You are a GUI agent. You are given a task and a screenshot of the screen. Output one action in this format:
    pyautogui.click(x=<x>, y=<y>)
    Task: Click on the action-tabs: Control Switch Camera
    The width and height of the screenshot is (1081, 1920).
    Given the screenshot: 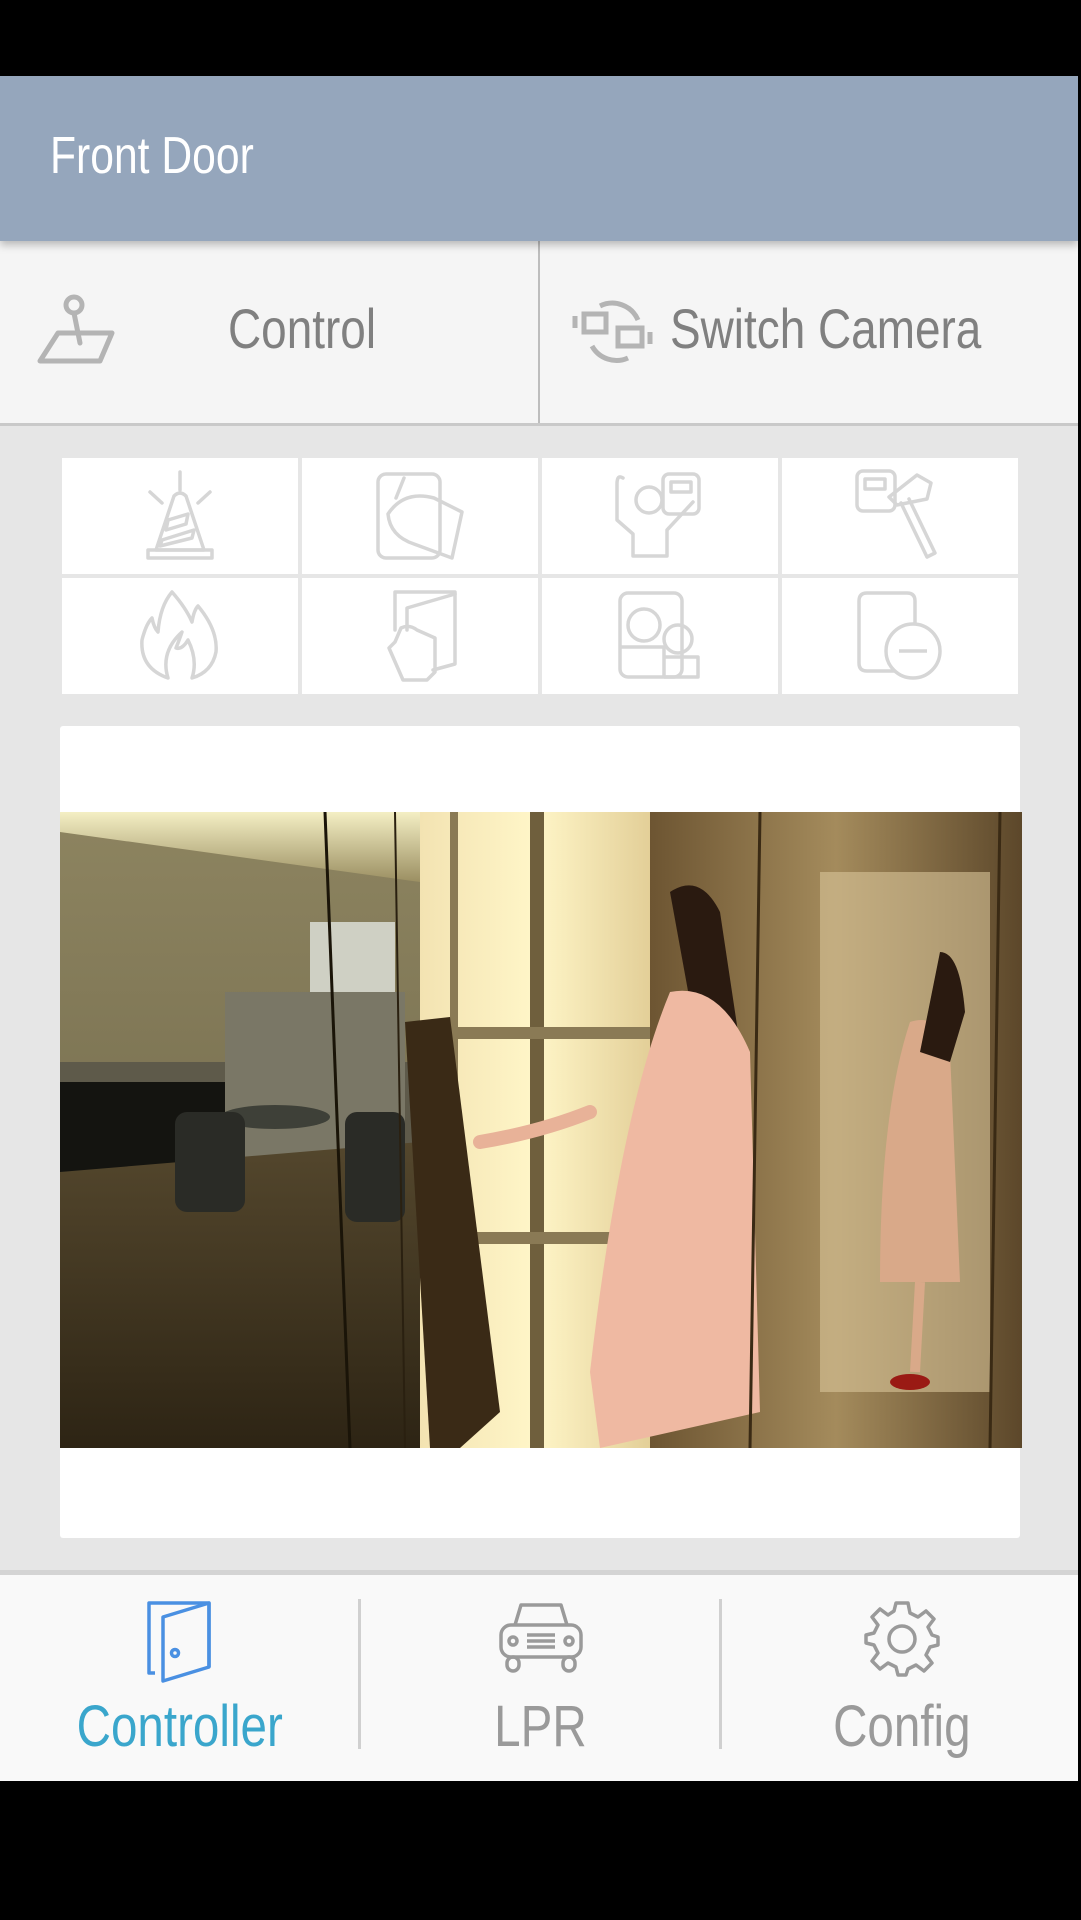 What is the action you would take?
    pyautogui.click(x=539, y=333)
    